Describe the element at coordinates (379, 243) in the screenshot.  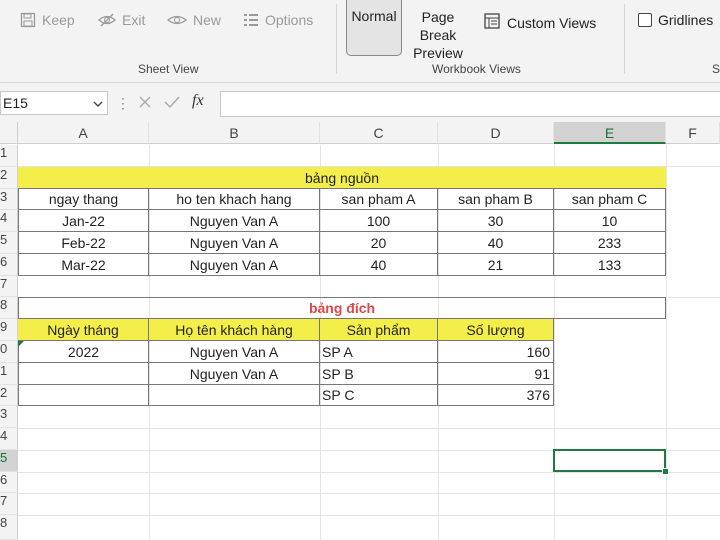
I see `source-cell: 20` at that location.